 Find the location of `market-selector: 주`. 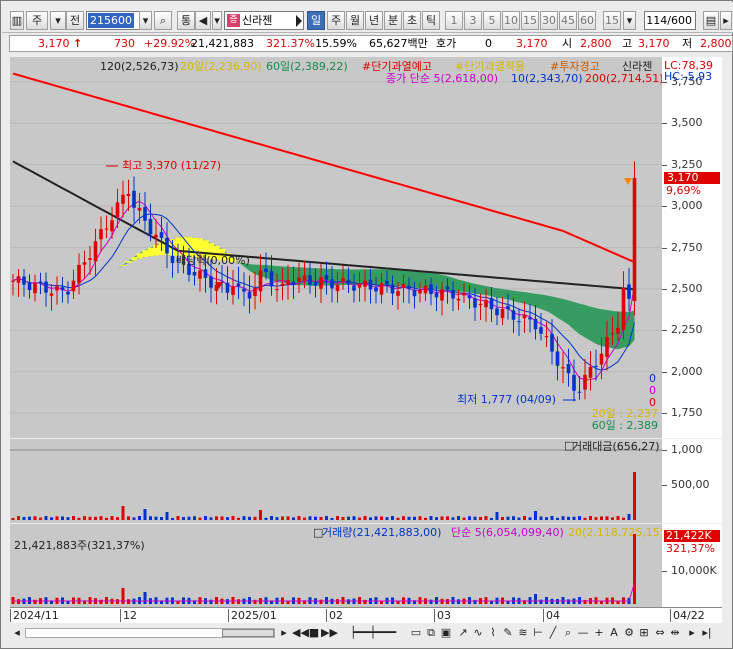

market-selector: 주 is located at coordinates (37, 20).